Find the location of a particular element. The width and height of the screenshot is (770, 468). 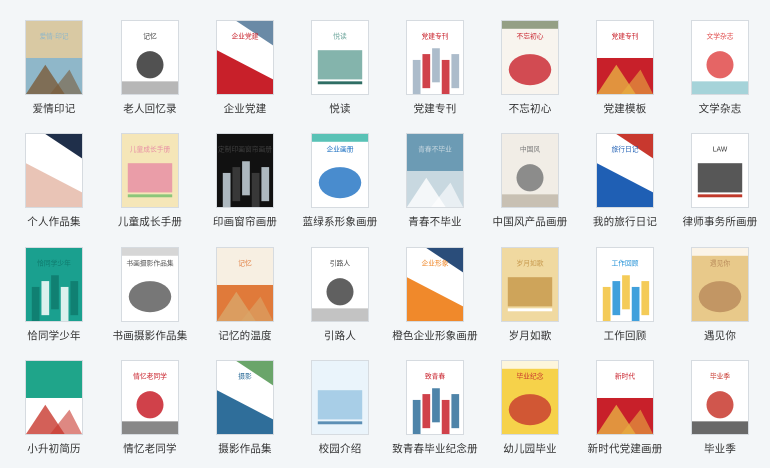

template-card: 记忆 记忆的温度 is located at coordinates (245, 303).